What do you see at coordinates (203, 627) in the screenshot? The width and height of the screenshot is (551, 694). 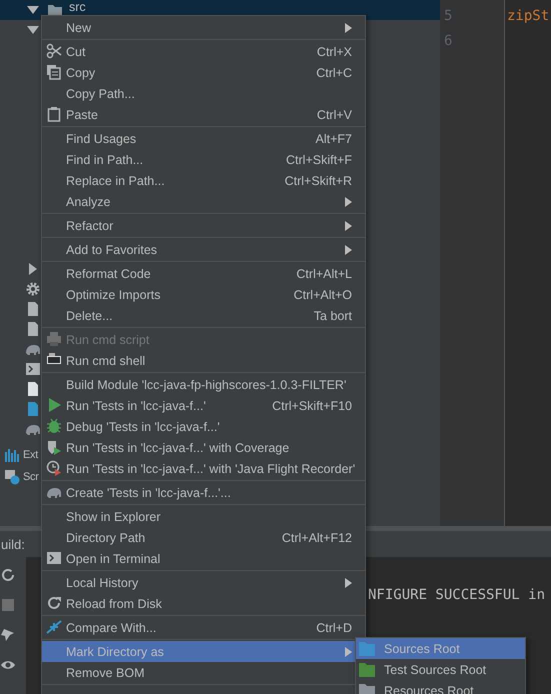 I see `menu-item: Compare With... Ctrl+D` at bounding box center [203, 627].